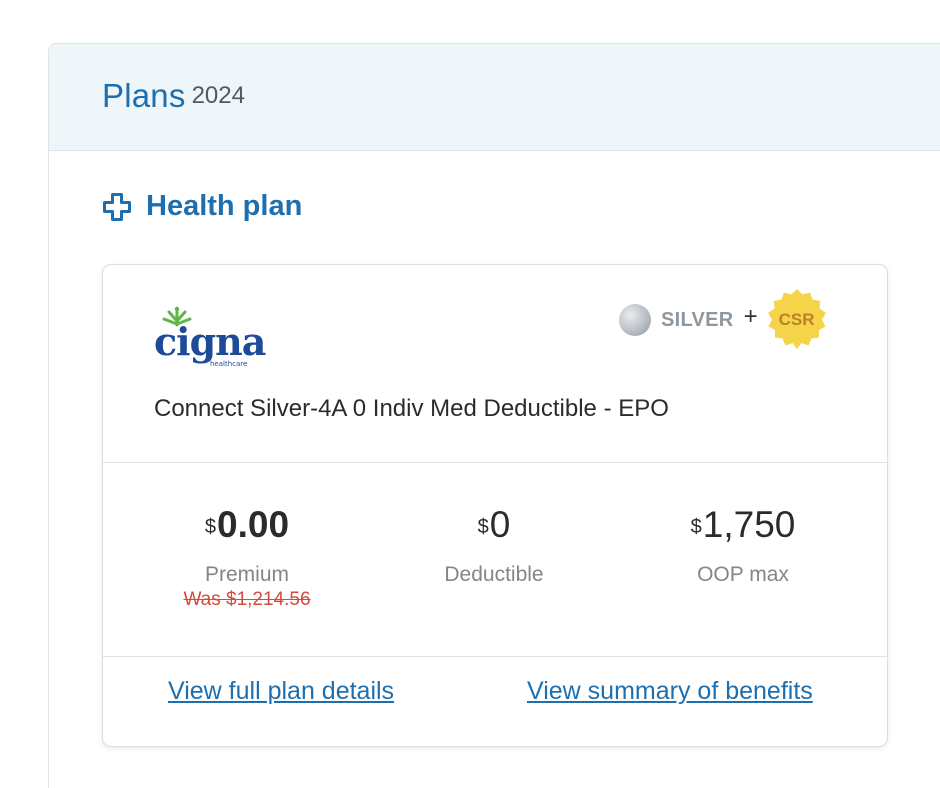  I want to click on plans-header: Plans 2024, so click(494, 97).